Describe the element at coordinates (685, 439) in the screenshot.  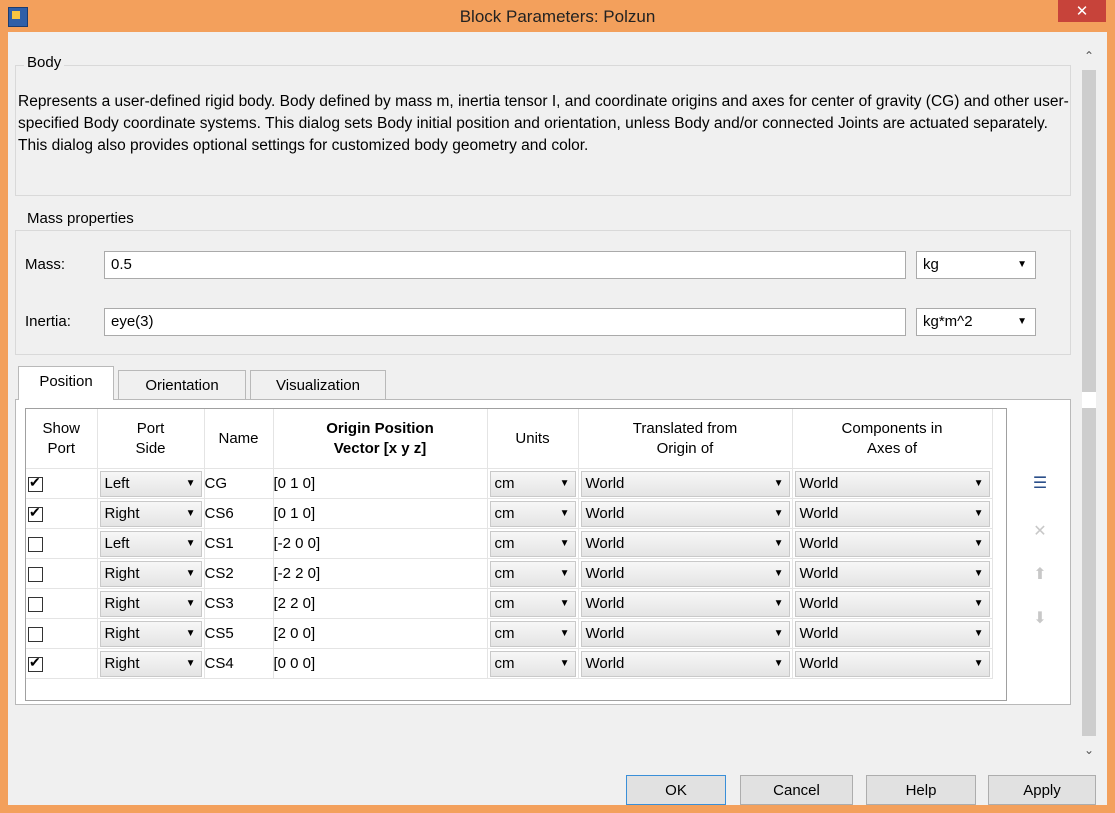
I see `header-translated-from: Translated from Origin of` at that location.